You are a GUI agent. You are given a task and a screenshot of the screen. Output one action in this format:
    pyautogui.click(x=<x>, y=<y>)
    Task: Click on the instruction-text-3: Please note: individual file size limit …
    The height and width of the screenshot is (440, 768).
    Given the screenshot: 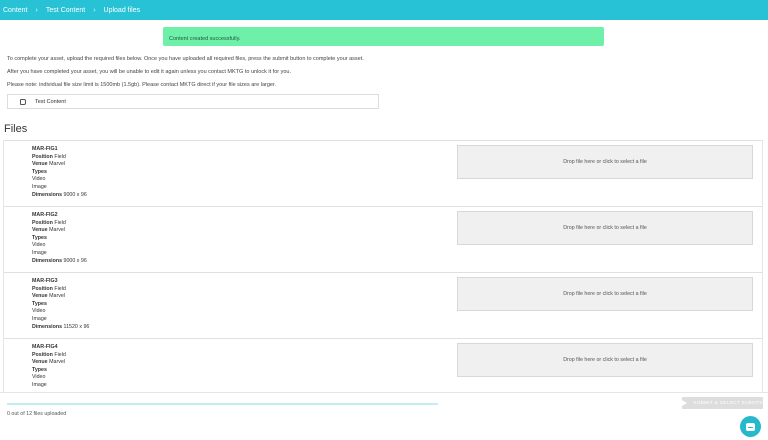 What is the action you would take?
    pyautogui.click(x=142, y=85)
    